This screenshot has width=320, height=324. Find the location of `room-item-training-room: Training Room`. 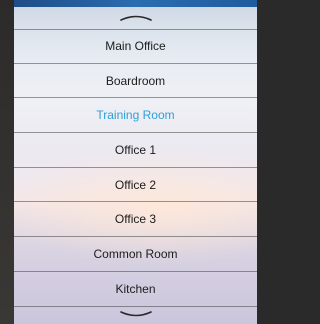

room-item-training-room: Training Room is located at coordinates (135, 116).